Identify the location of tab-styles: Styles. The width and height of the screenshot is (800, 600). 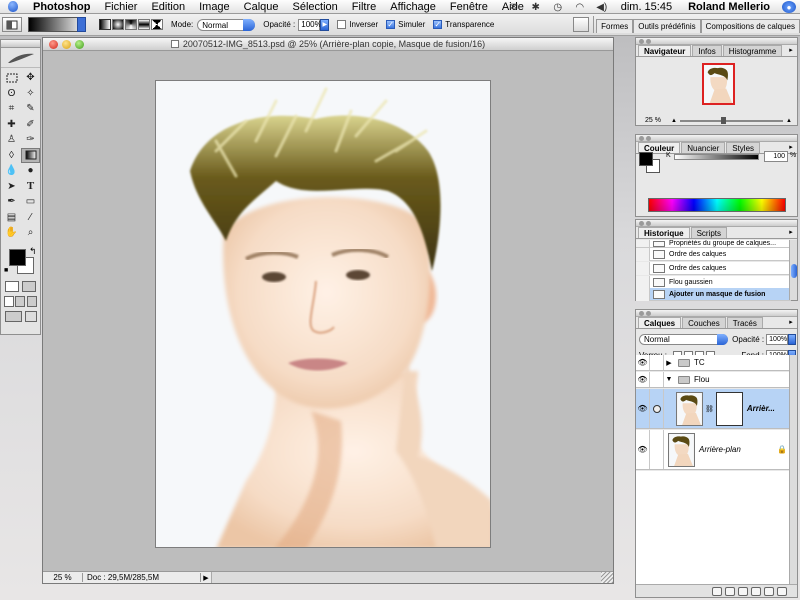
(743, 147).